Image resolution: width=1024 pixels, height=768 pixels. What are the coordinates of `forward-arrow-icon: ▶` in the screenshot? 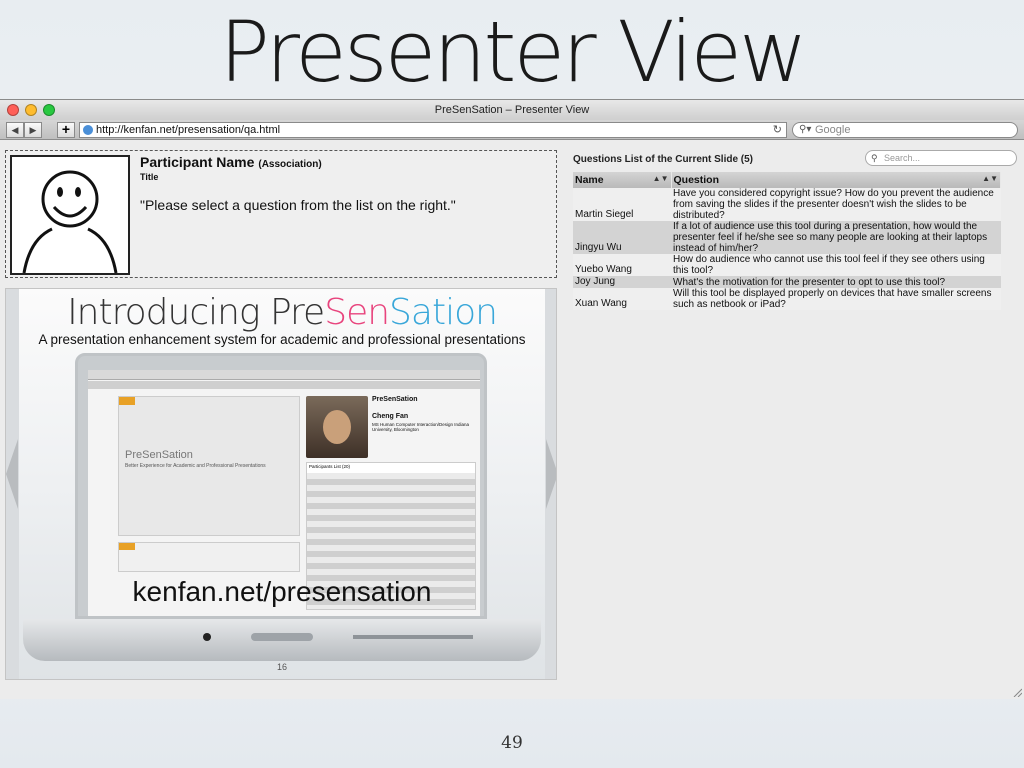 It's located at (33, 130).